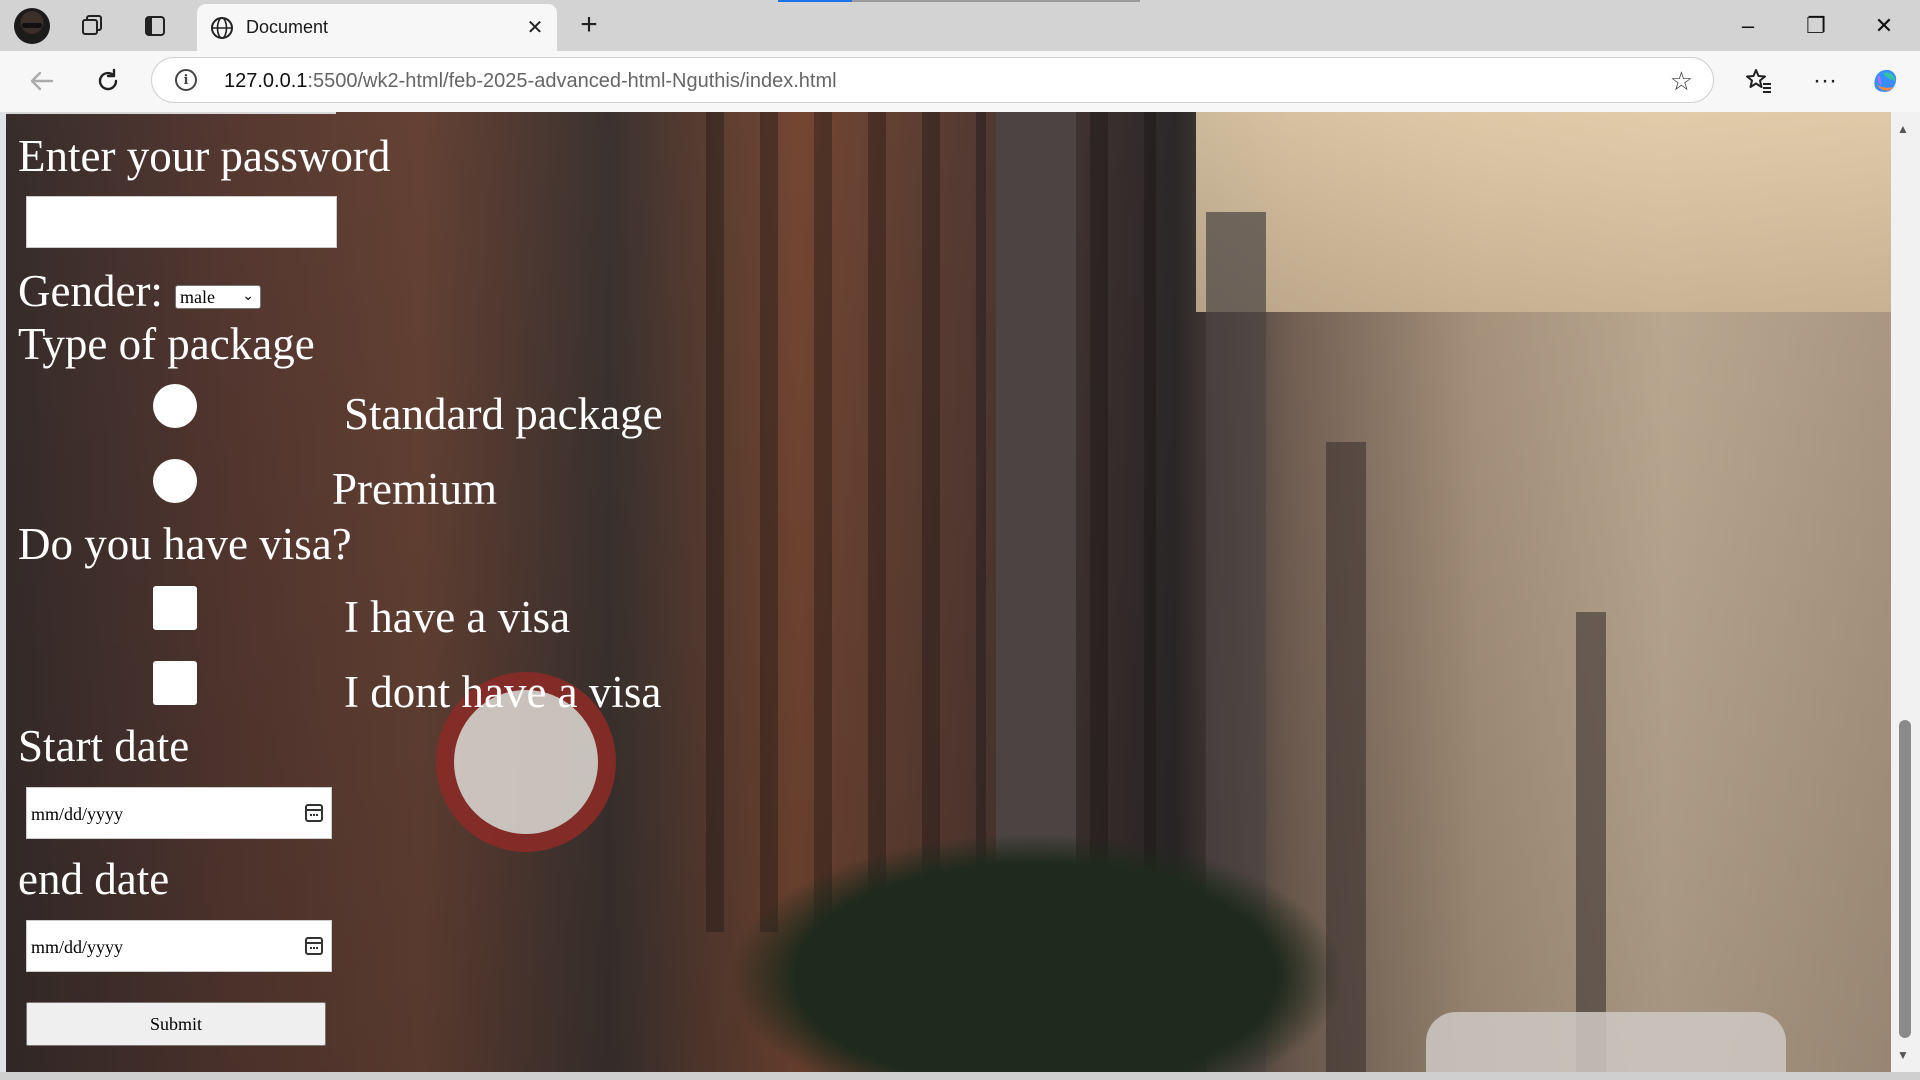  I want to click on close-window-button: ✕, so click(1884, 25).